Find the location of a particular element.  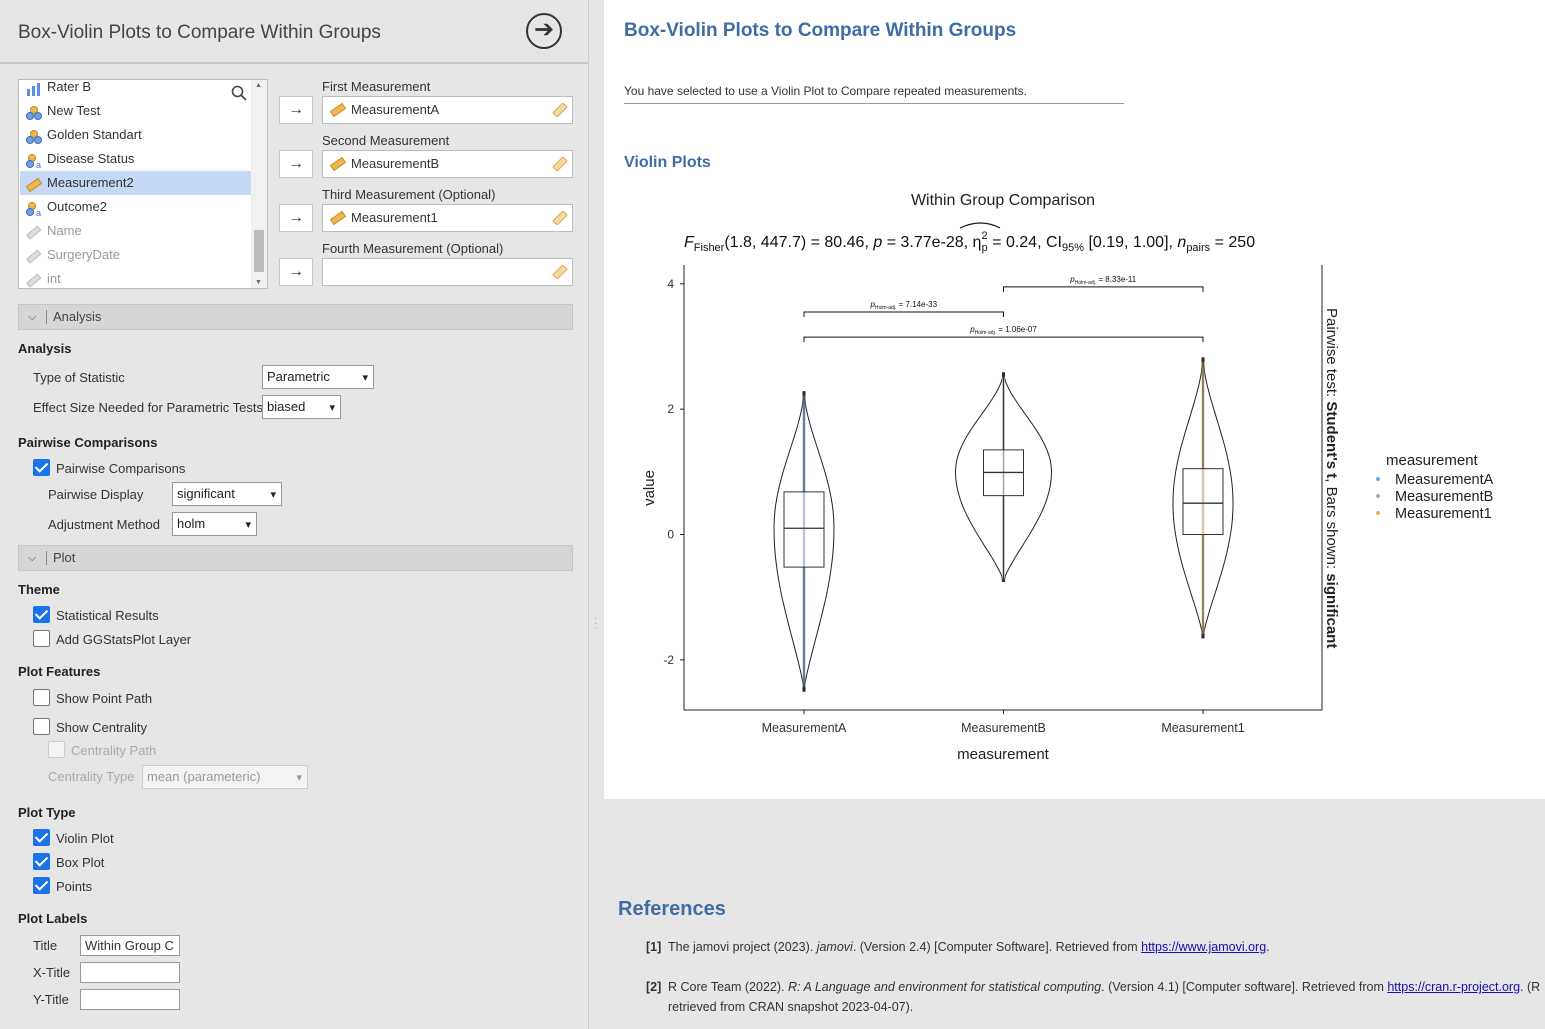

variable-item: Rater B is located at coordinates (135, 89).